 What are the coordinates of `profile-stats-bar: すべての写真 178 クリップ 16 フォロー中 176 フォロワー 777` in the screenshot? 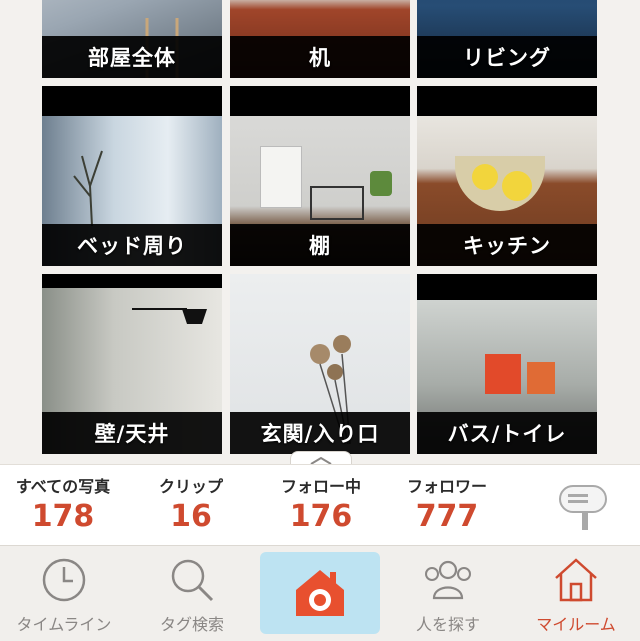 It's located at (320, 505).